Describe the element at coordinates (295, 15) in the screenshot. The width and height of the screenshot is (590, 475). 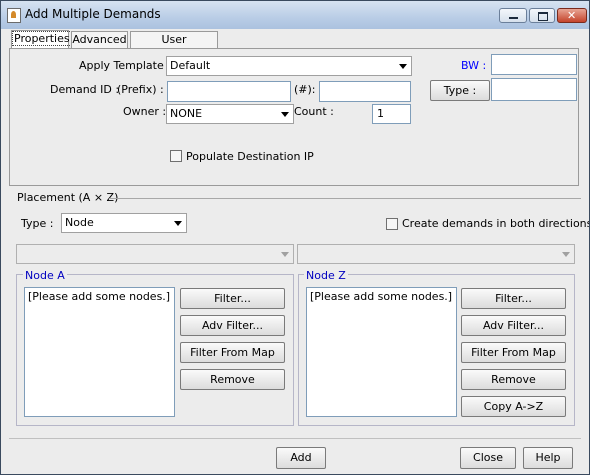
I see `title-bar: Add Multiple Demands` at that location.